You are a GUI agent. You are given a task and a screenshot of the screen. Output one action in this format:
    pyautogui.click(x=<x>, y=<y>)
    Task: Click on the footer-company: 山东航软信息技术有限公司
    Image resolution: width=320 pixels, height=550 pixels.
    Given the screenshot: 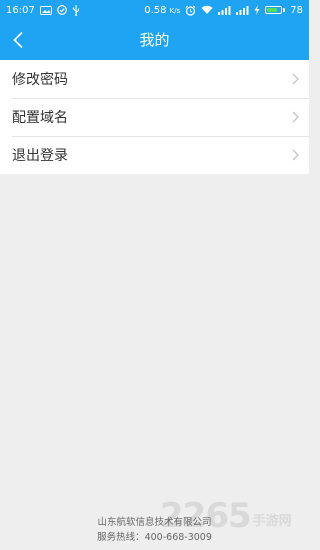 What is the action you would take?
    pyautogui.click(x=154, y=522)
    